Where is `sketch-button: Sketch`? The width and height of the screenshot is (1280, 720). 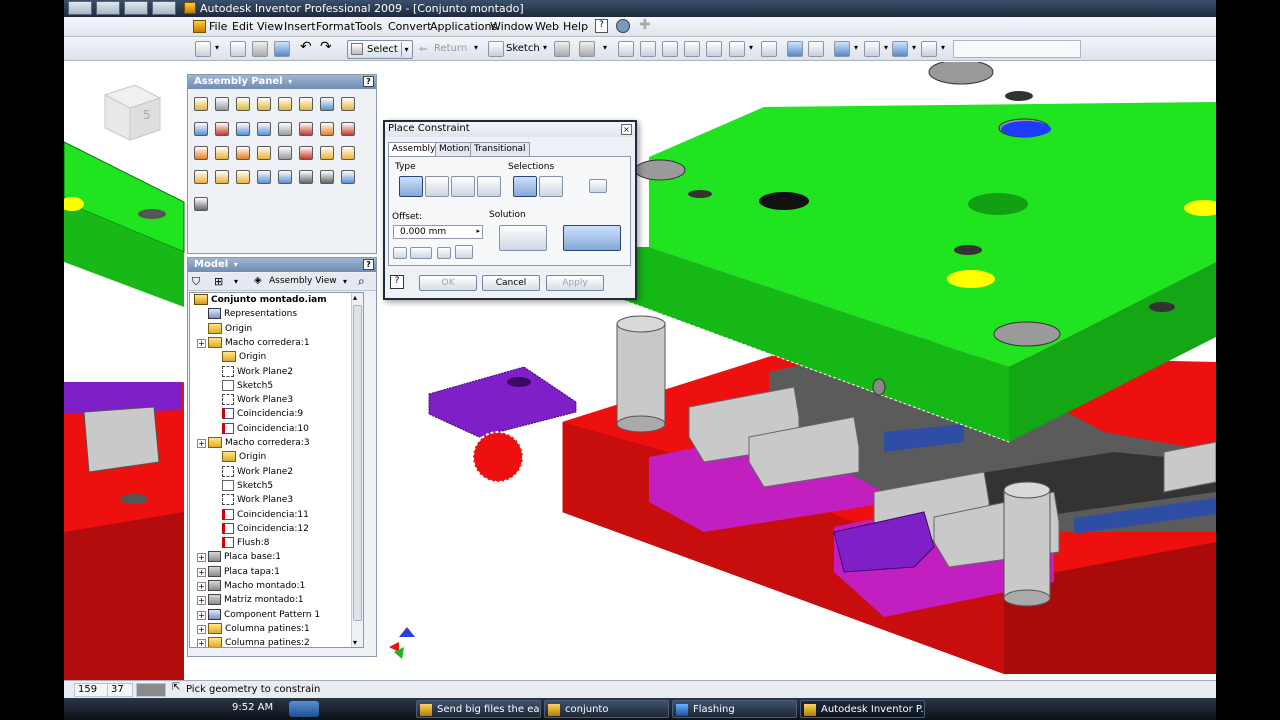
sketch-button: Sketch is located at coordinates (523, 48).